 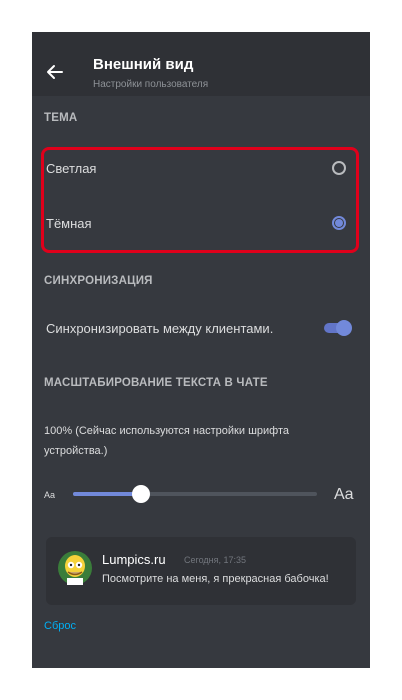 I want to click on text-scale-slider, so click(x=195, y=494).